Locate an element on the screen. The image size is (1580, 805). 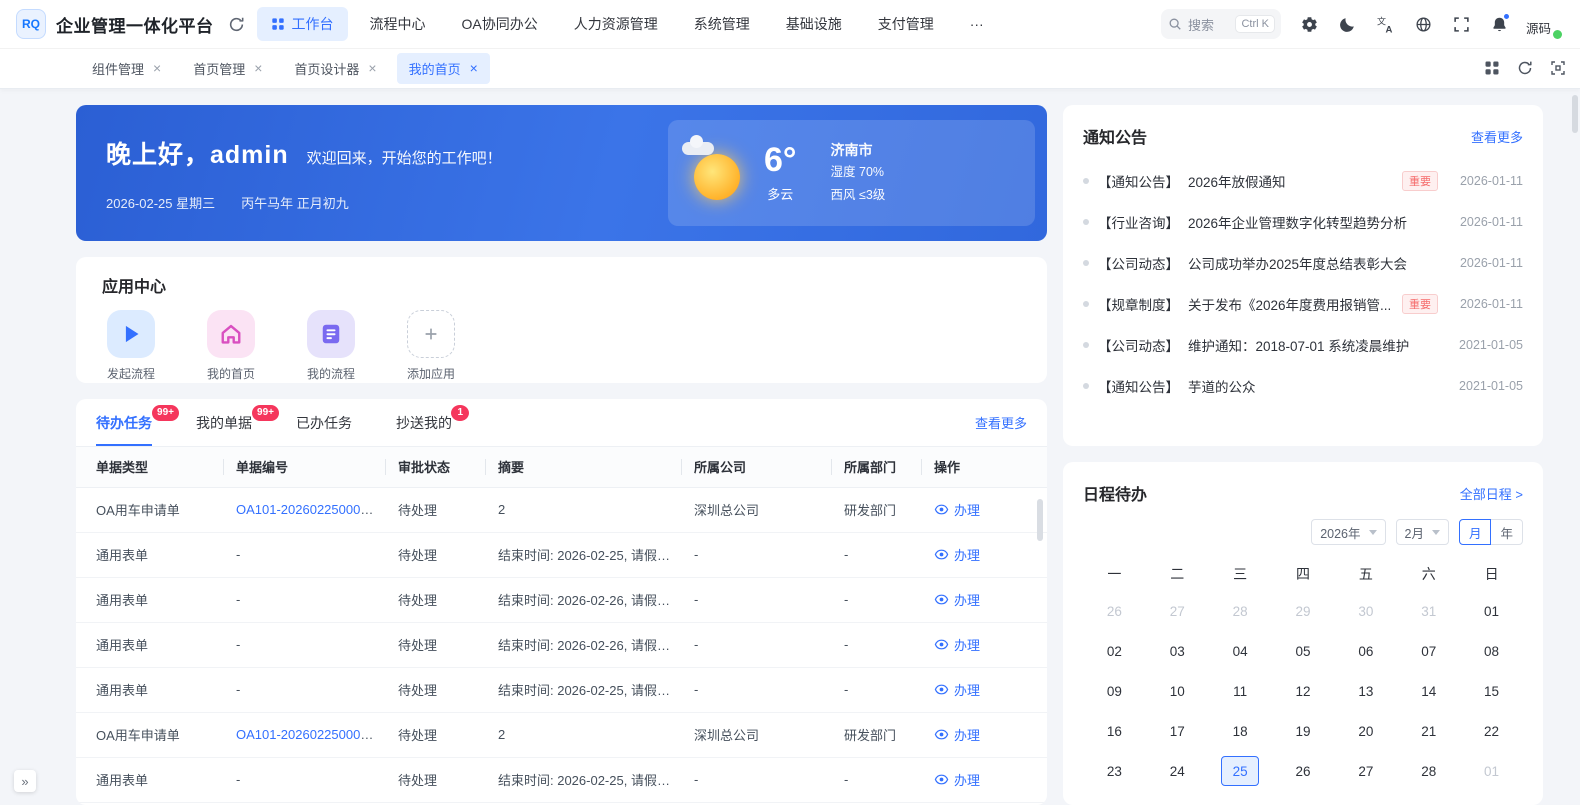
translate-icon: 文A is located at coordinates (1385, 24).